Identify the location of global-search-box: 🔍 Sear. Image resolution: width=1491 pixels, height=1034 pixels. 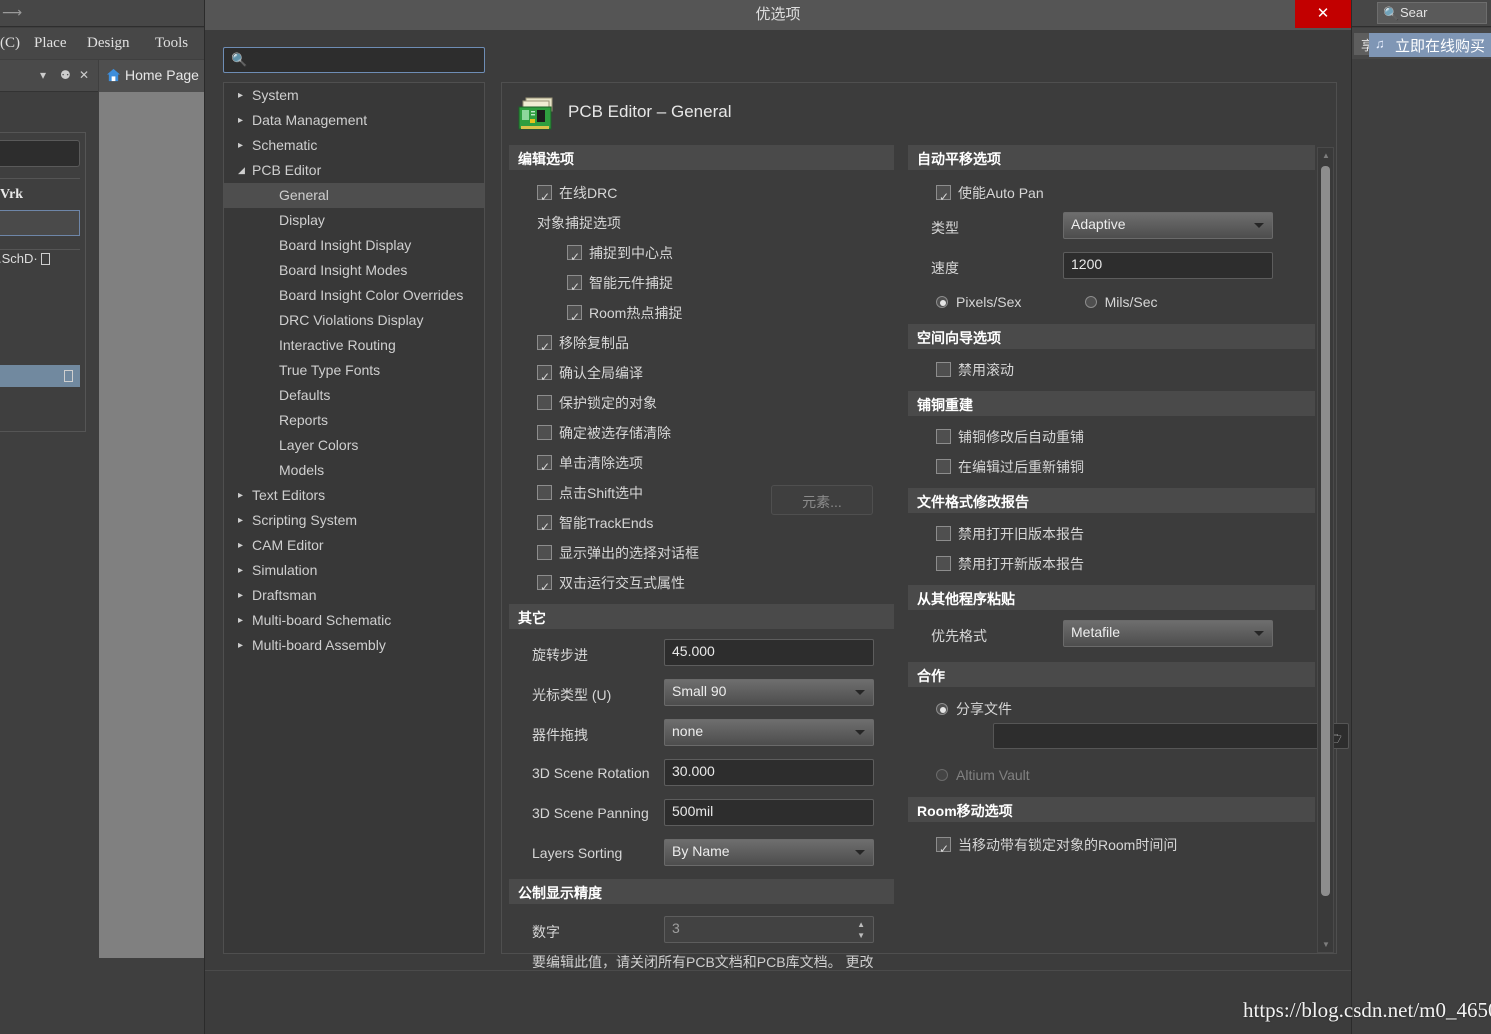
(1432, 13).